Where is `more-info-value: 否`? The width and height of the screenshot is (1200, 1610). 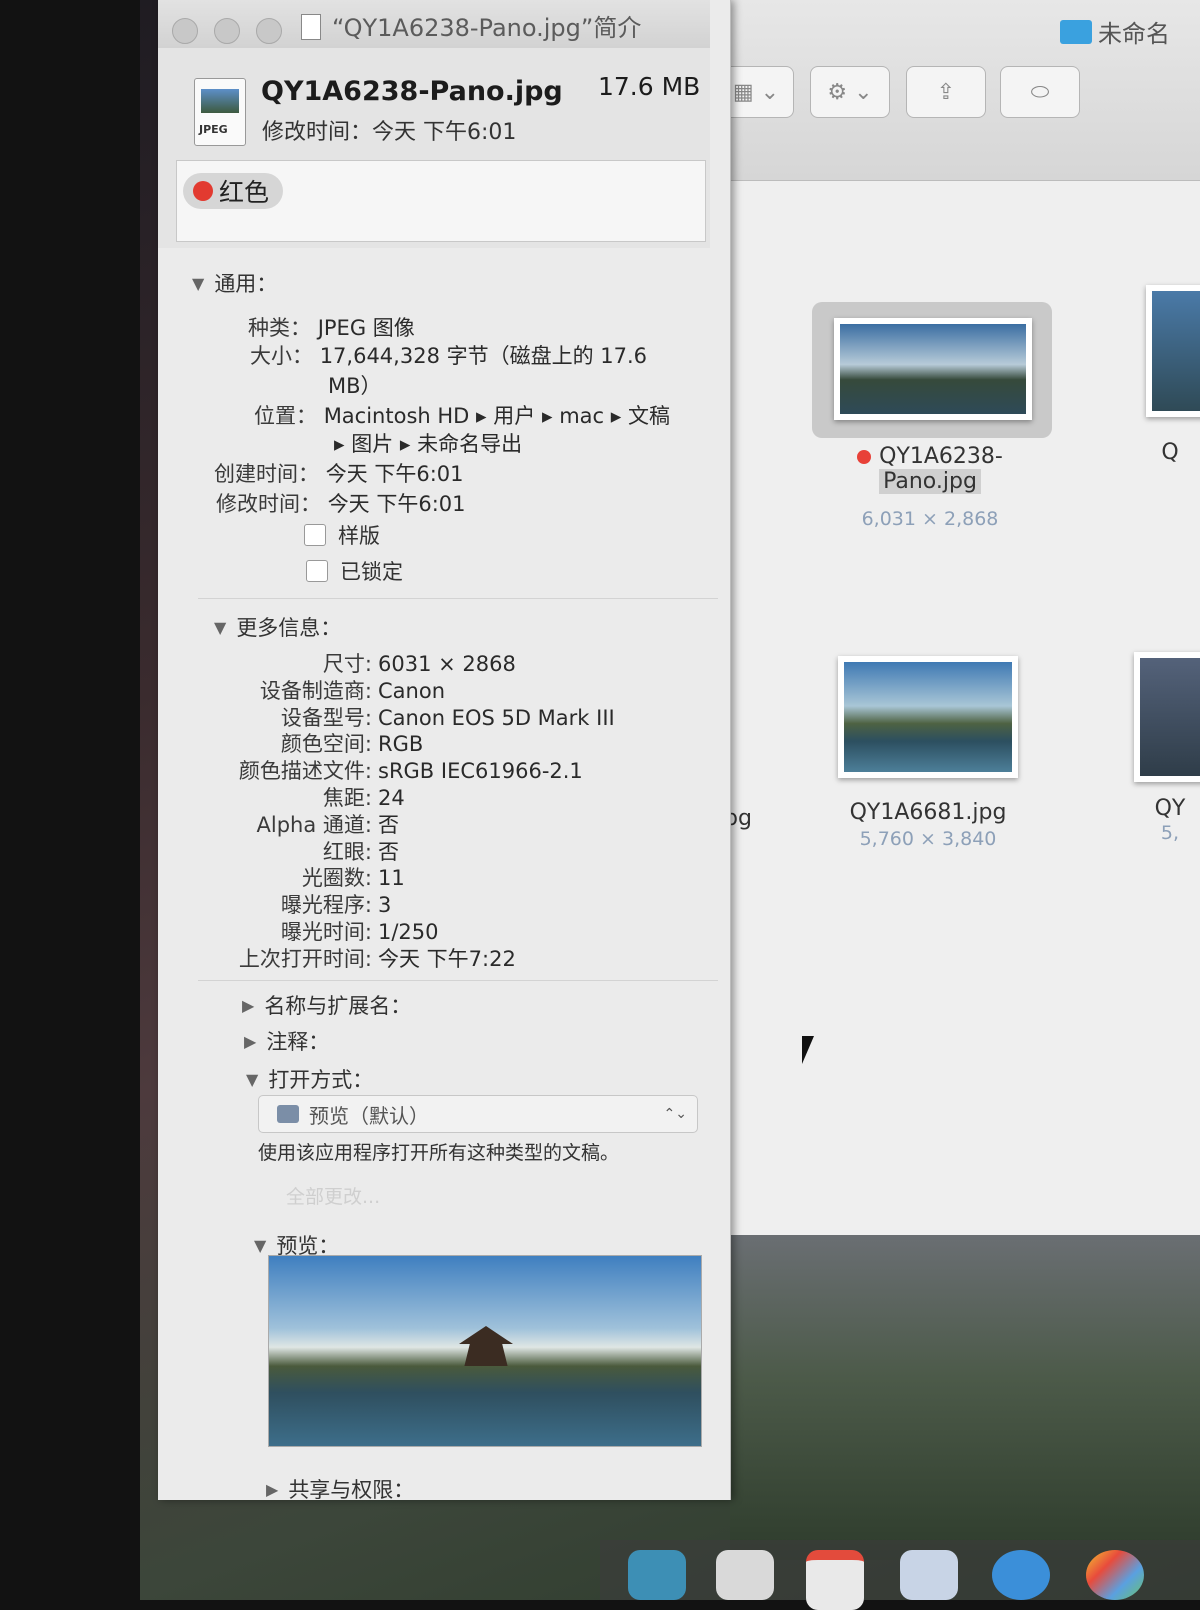 more-info-value: 否 is located at coordinates (388, 824).